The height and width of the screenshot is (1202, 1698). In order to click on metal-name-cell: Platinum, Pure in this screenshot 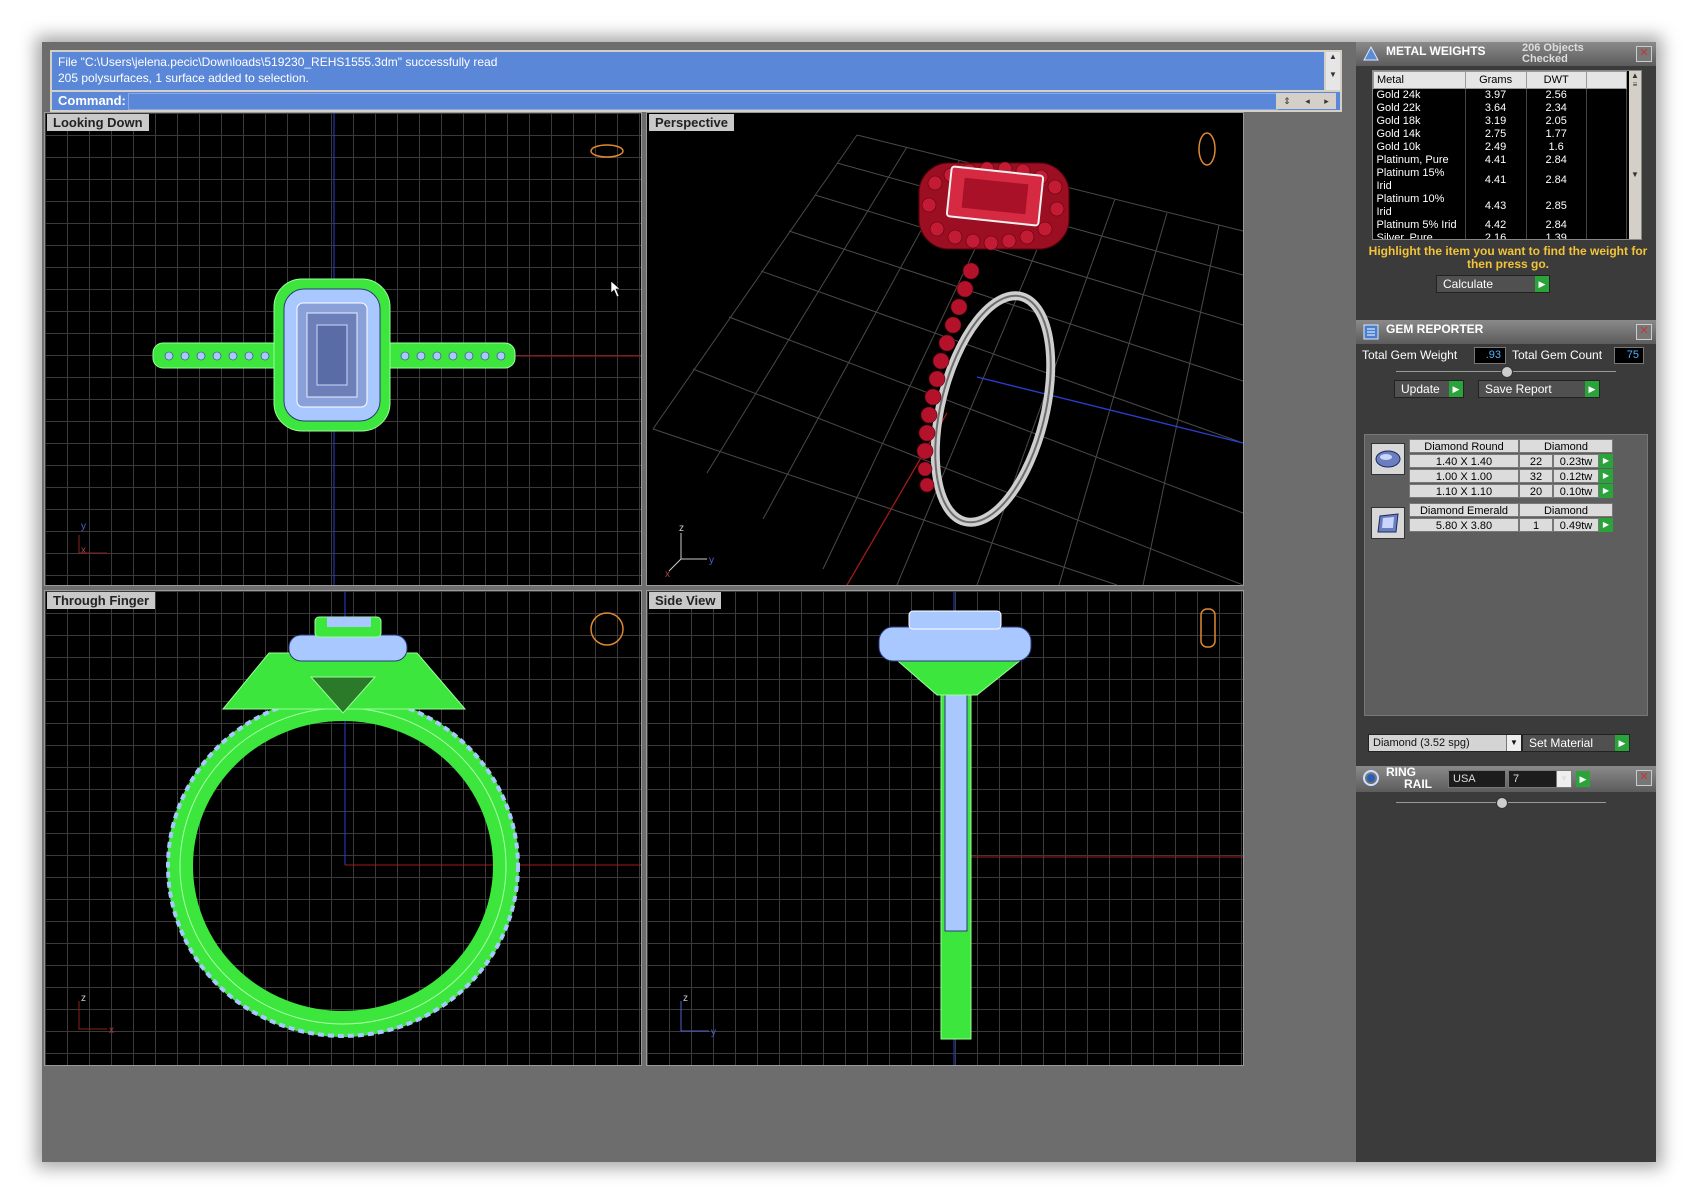, I will do `click(1419, 160)`.